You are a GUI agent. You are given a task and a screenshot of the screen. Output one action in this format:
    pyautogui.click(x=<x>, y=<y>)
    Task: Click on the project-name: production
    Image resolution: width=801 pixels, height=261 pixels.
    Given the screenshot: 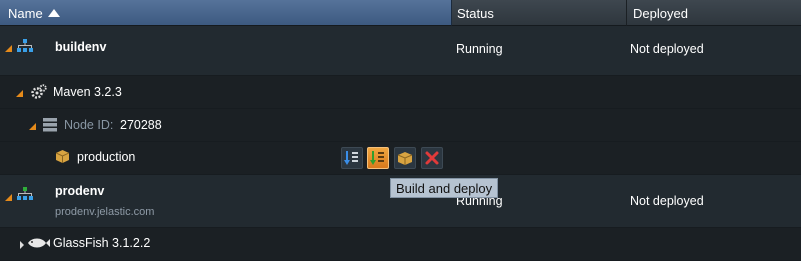 What is the action you would take?
    pyautogui.click(x=106, y=157)
    